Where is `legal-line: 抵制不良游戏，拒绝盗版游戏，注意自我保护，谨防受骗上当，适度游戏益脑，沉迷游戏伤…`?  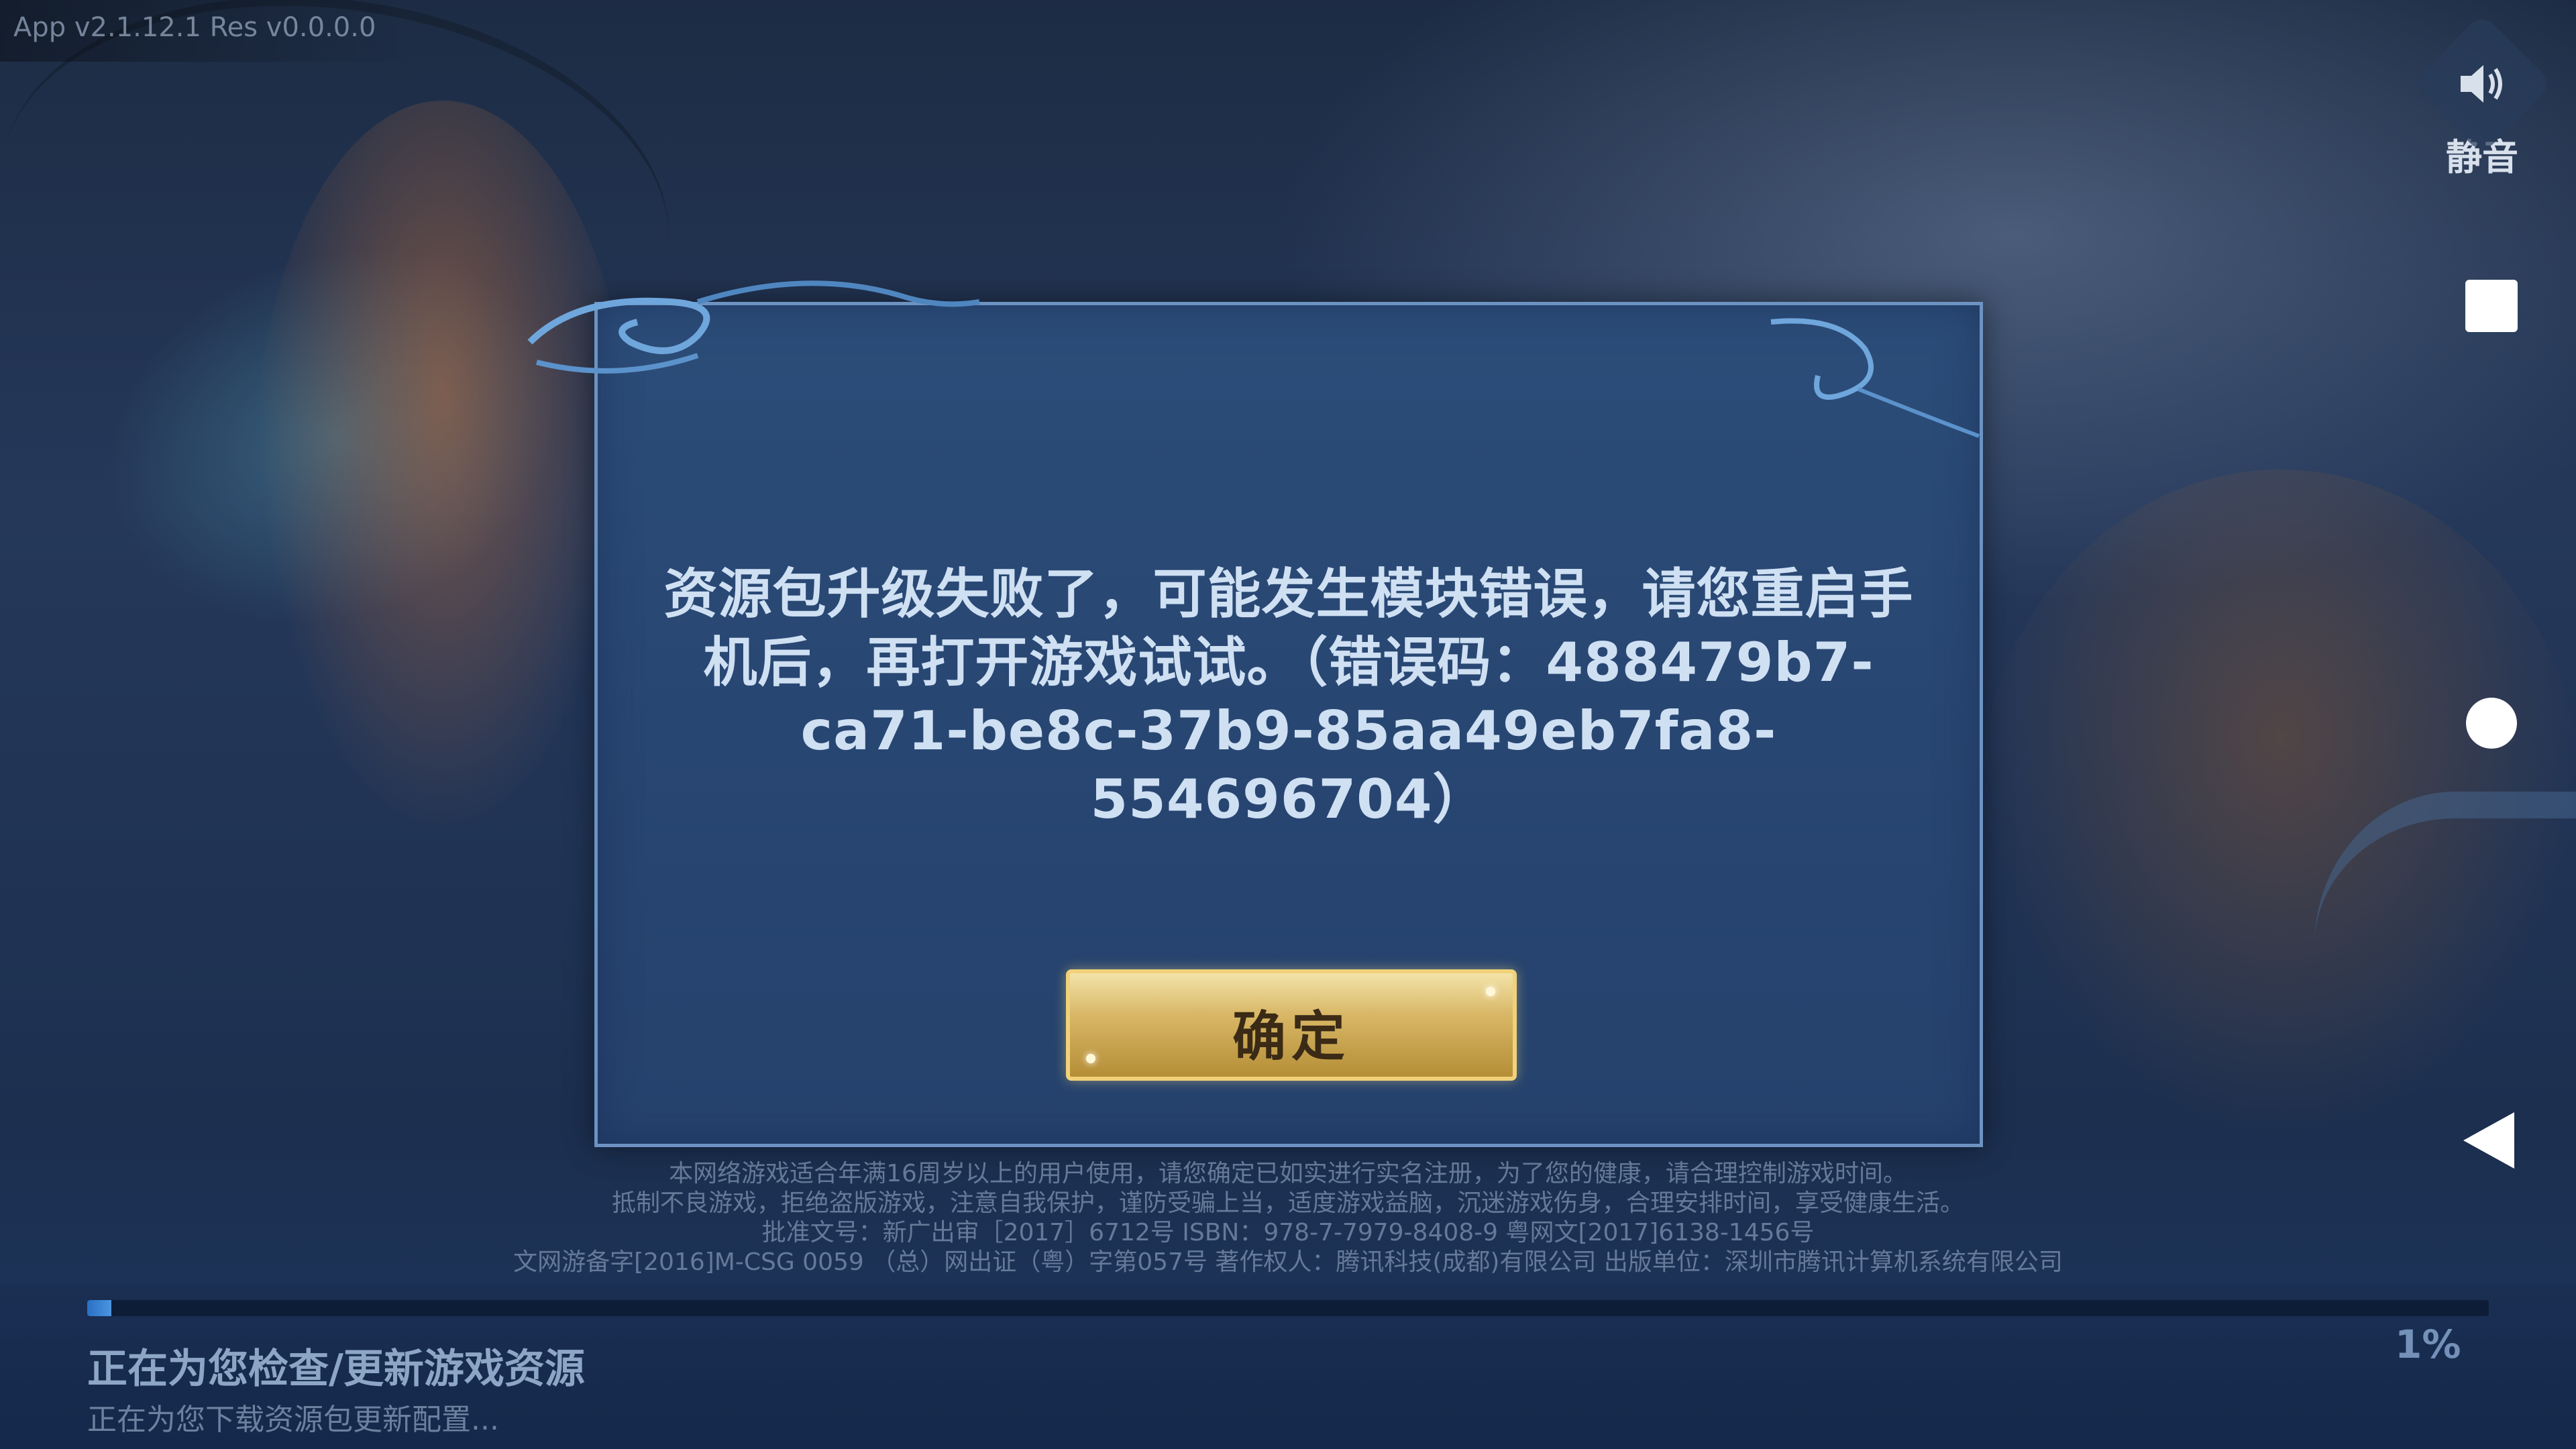 legal-line: 抵制不良游戏，拒绝盗版游戏，注意自我保护，谨防受骗上当，适度游戏益脑，沉迷游戏伤… is located at coordinates (1287, 1203).